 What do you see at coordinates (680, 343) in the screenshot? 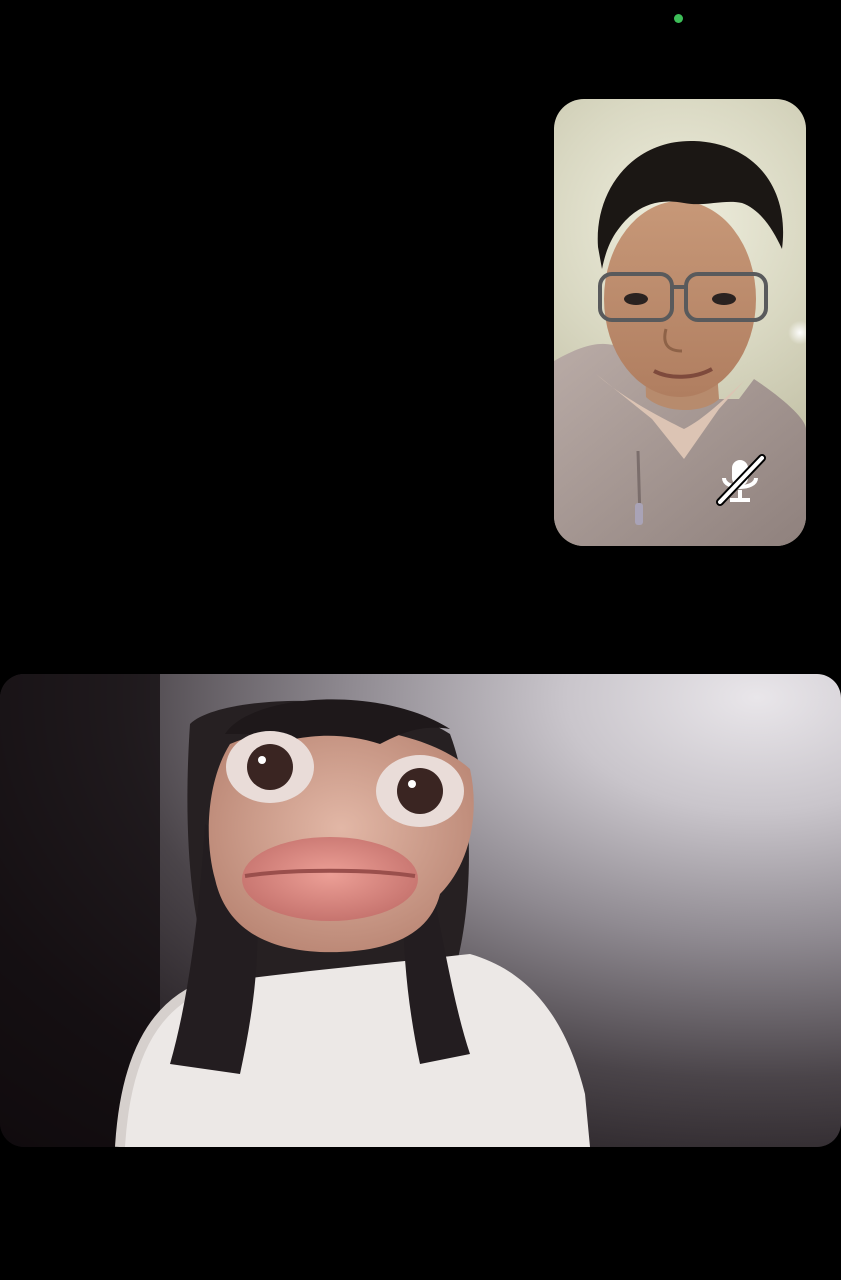
I see `participant-video-man` at bounding box center [680, 343].